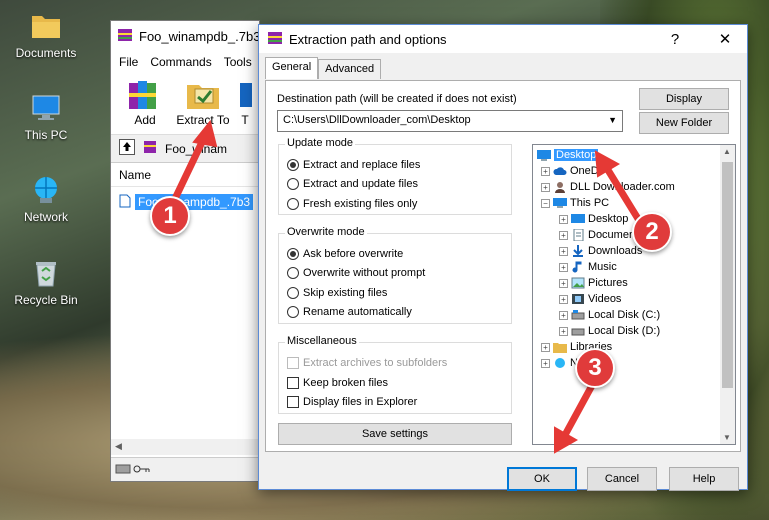 The width and height of the screenshot is (769, 520). Describe the element at coordinates (322, 341) in the screenshot. I see `miscellaneous-title: Miscellaneous` at that location.